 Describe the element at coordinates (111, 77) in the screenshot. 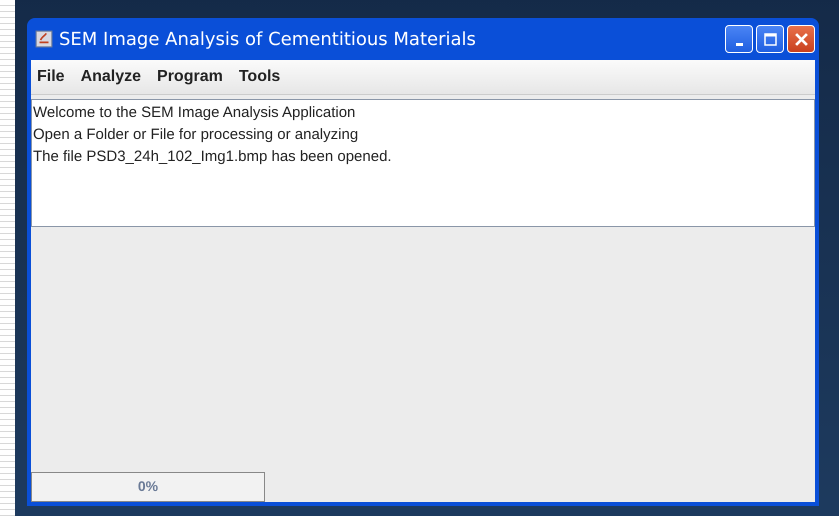

I see `menu-item: Analyze` at that location.